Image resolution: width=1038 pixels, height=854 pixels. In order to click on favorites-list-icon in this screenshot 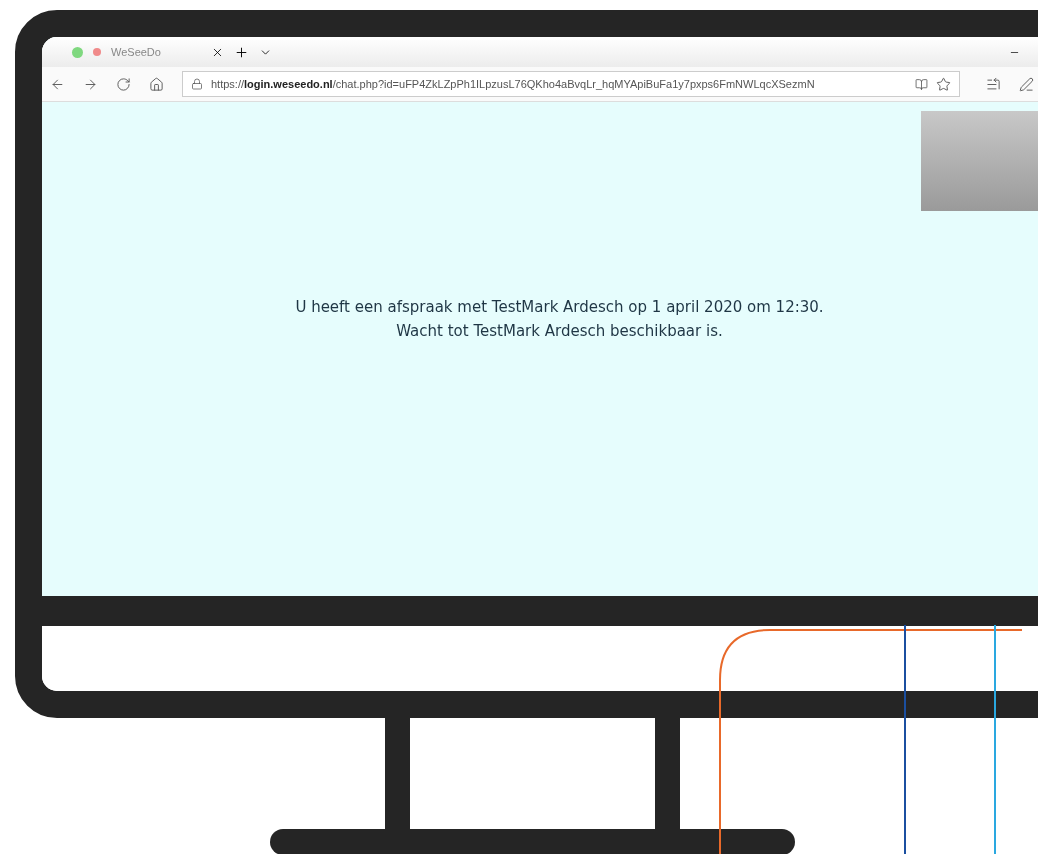, I will do `click(993, 84)`.